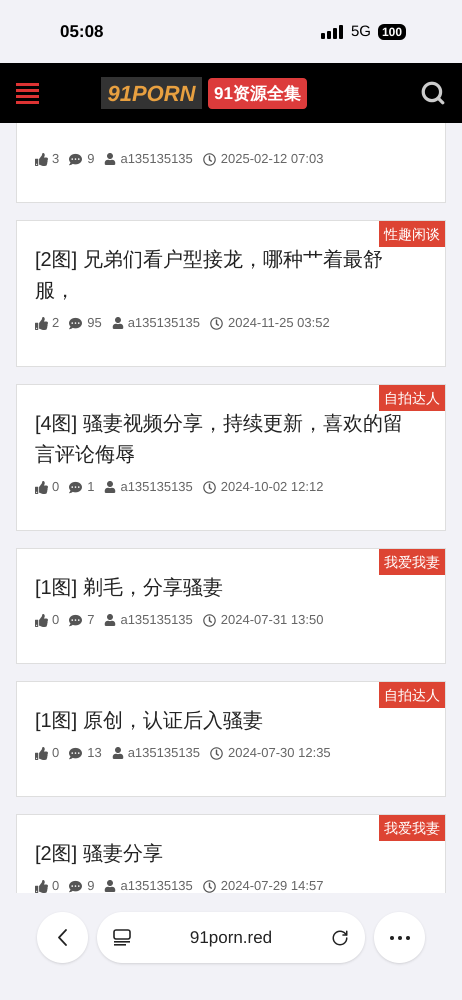  Describe the element at coordinates (231, 606) in the screenshot. I see `post-card: 我爱我妻 [1图] 剃毛，分享骚妻 0 7 a135135135 2024-07-31 13:50` at that location.